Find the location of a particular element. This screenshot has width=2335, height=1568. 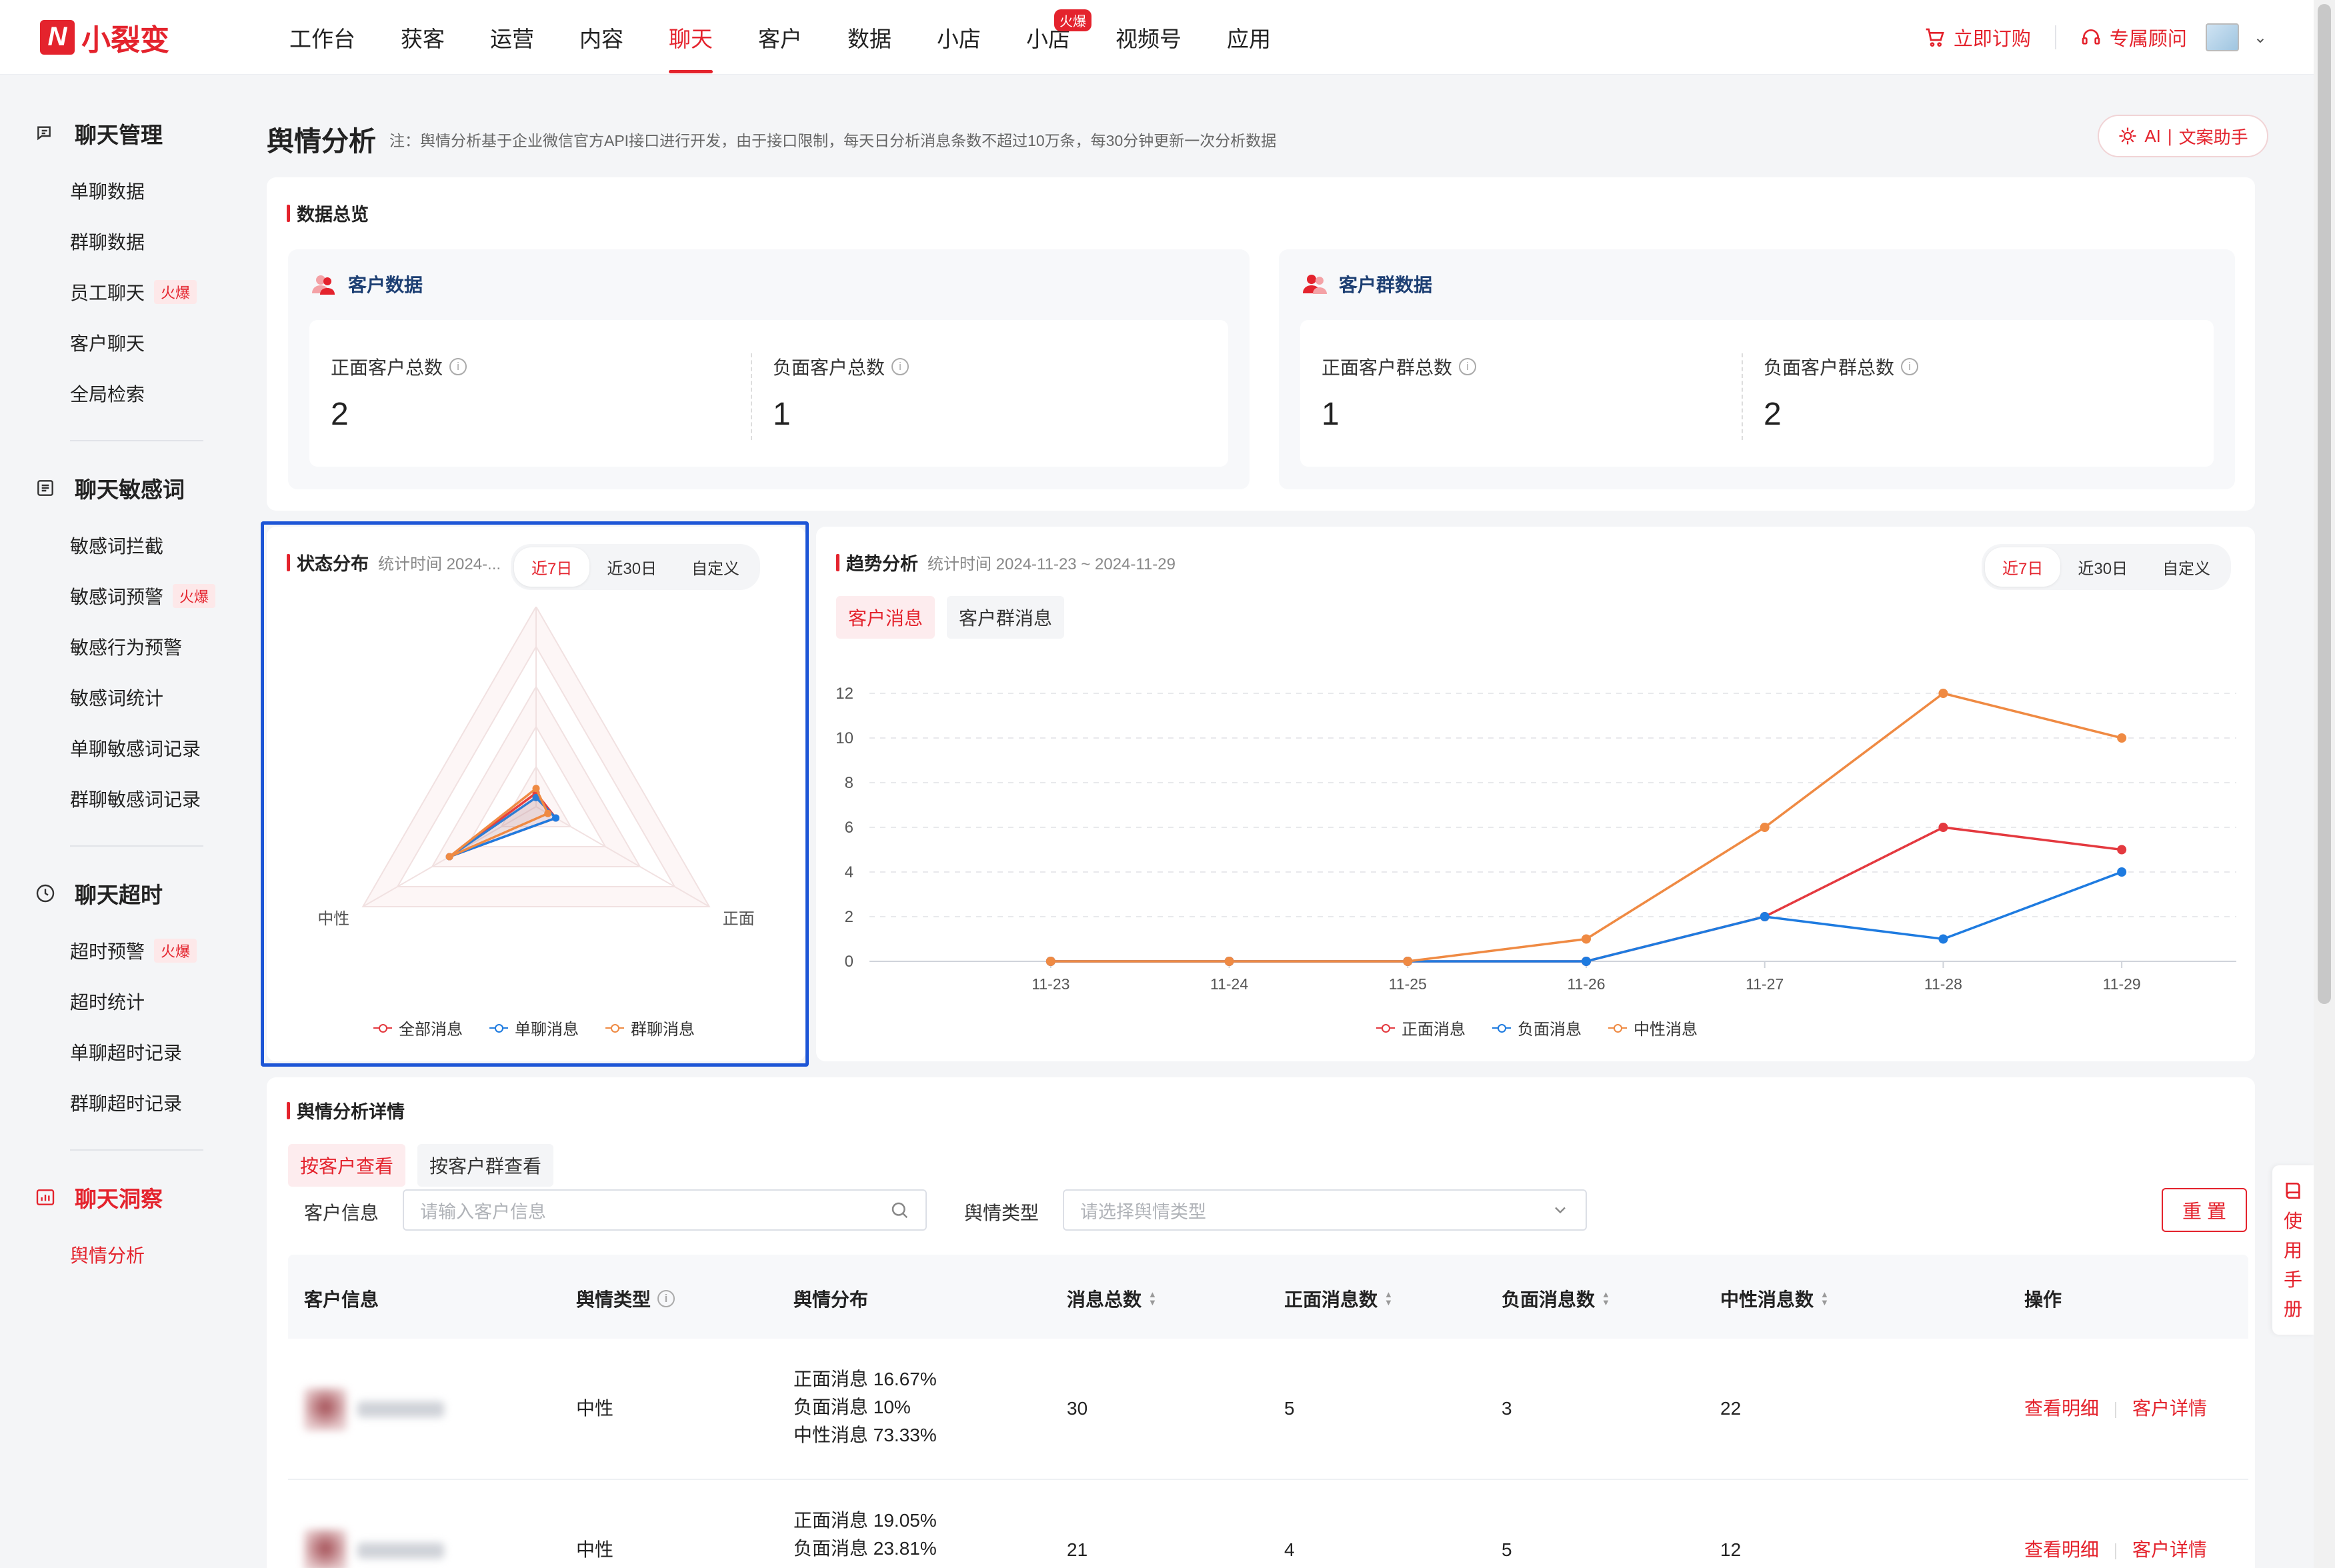

negative-customer-stat: 负面客户总数 i 1 is located at coordinates (841, 393).